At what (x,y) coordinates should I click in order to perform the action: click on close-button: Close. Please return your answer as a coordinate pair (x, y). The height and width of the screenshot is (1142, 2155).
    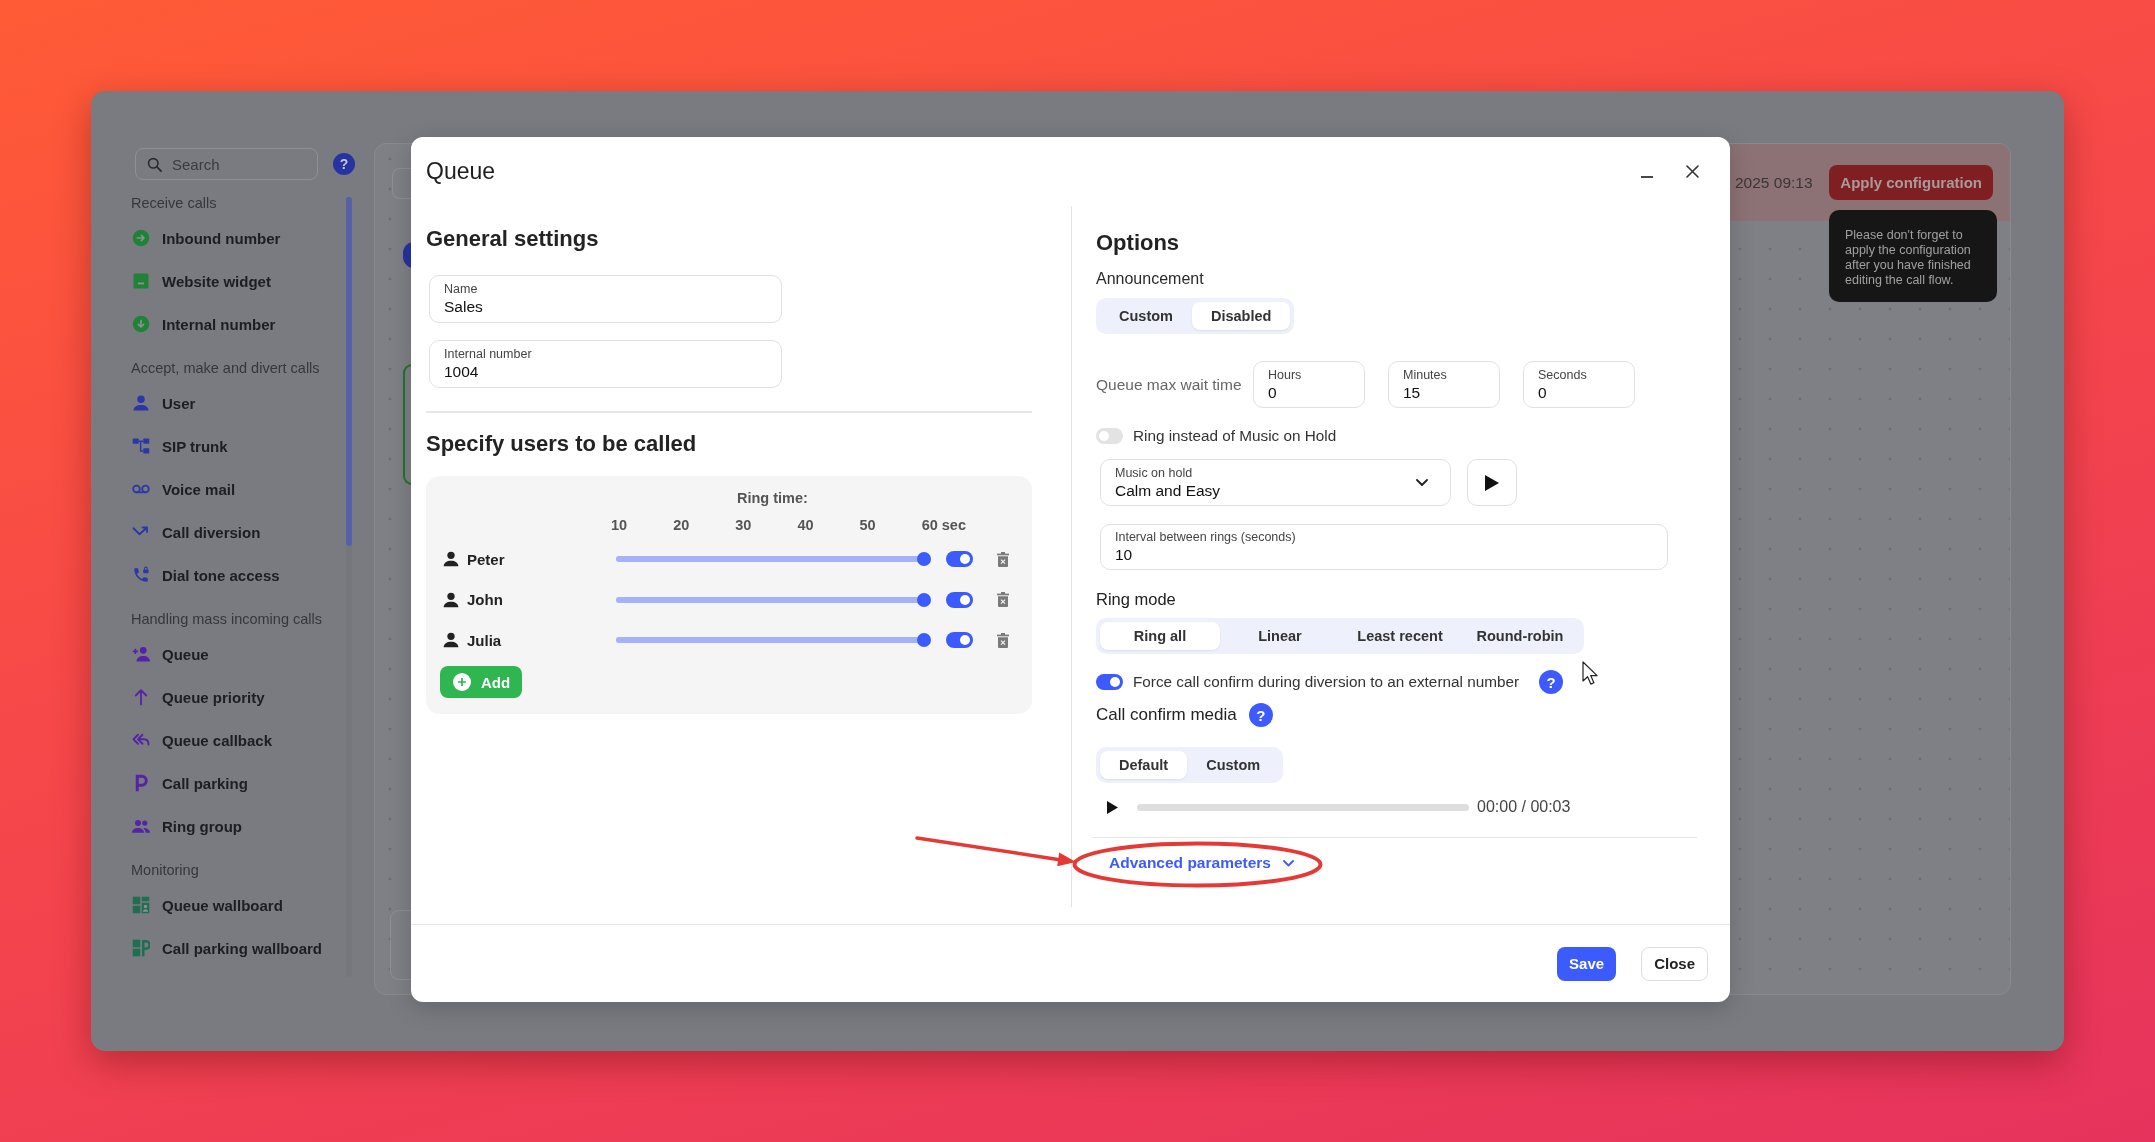
    Looking at the image, I should click on (1674, 963).